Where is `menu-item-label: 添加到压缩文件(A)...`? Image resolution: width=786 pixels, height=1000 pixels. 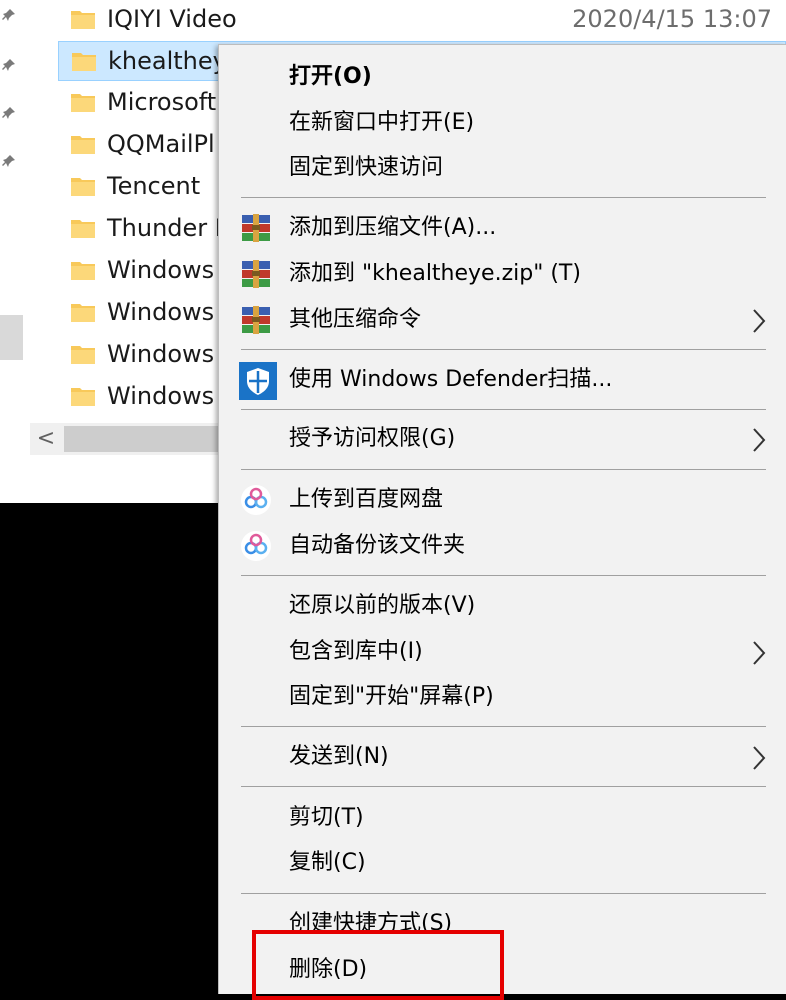 menu-item-label: 添加到压缩文件(A)... is located at coordinates (393, 227).